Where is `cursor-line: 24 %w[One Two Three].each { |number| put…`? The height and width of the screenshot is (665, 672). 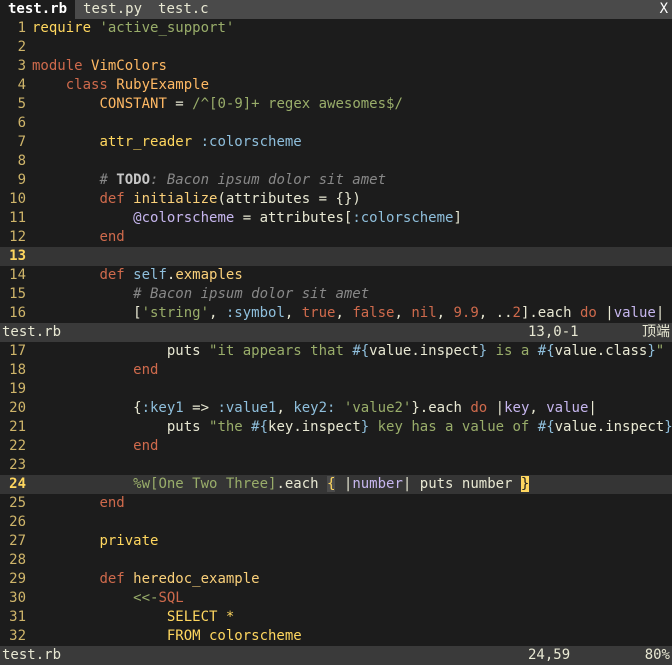 cursor-line: 24 %w[One Two Three].each { |number| put… is located at coordinates (336, 484).